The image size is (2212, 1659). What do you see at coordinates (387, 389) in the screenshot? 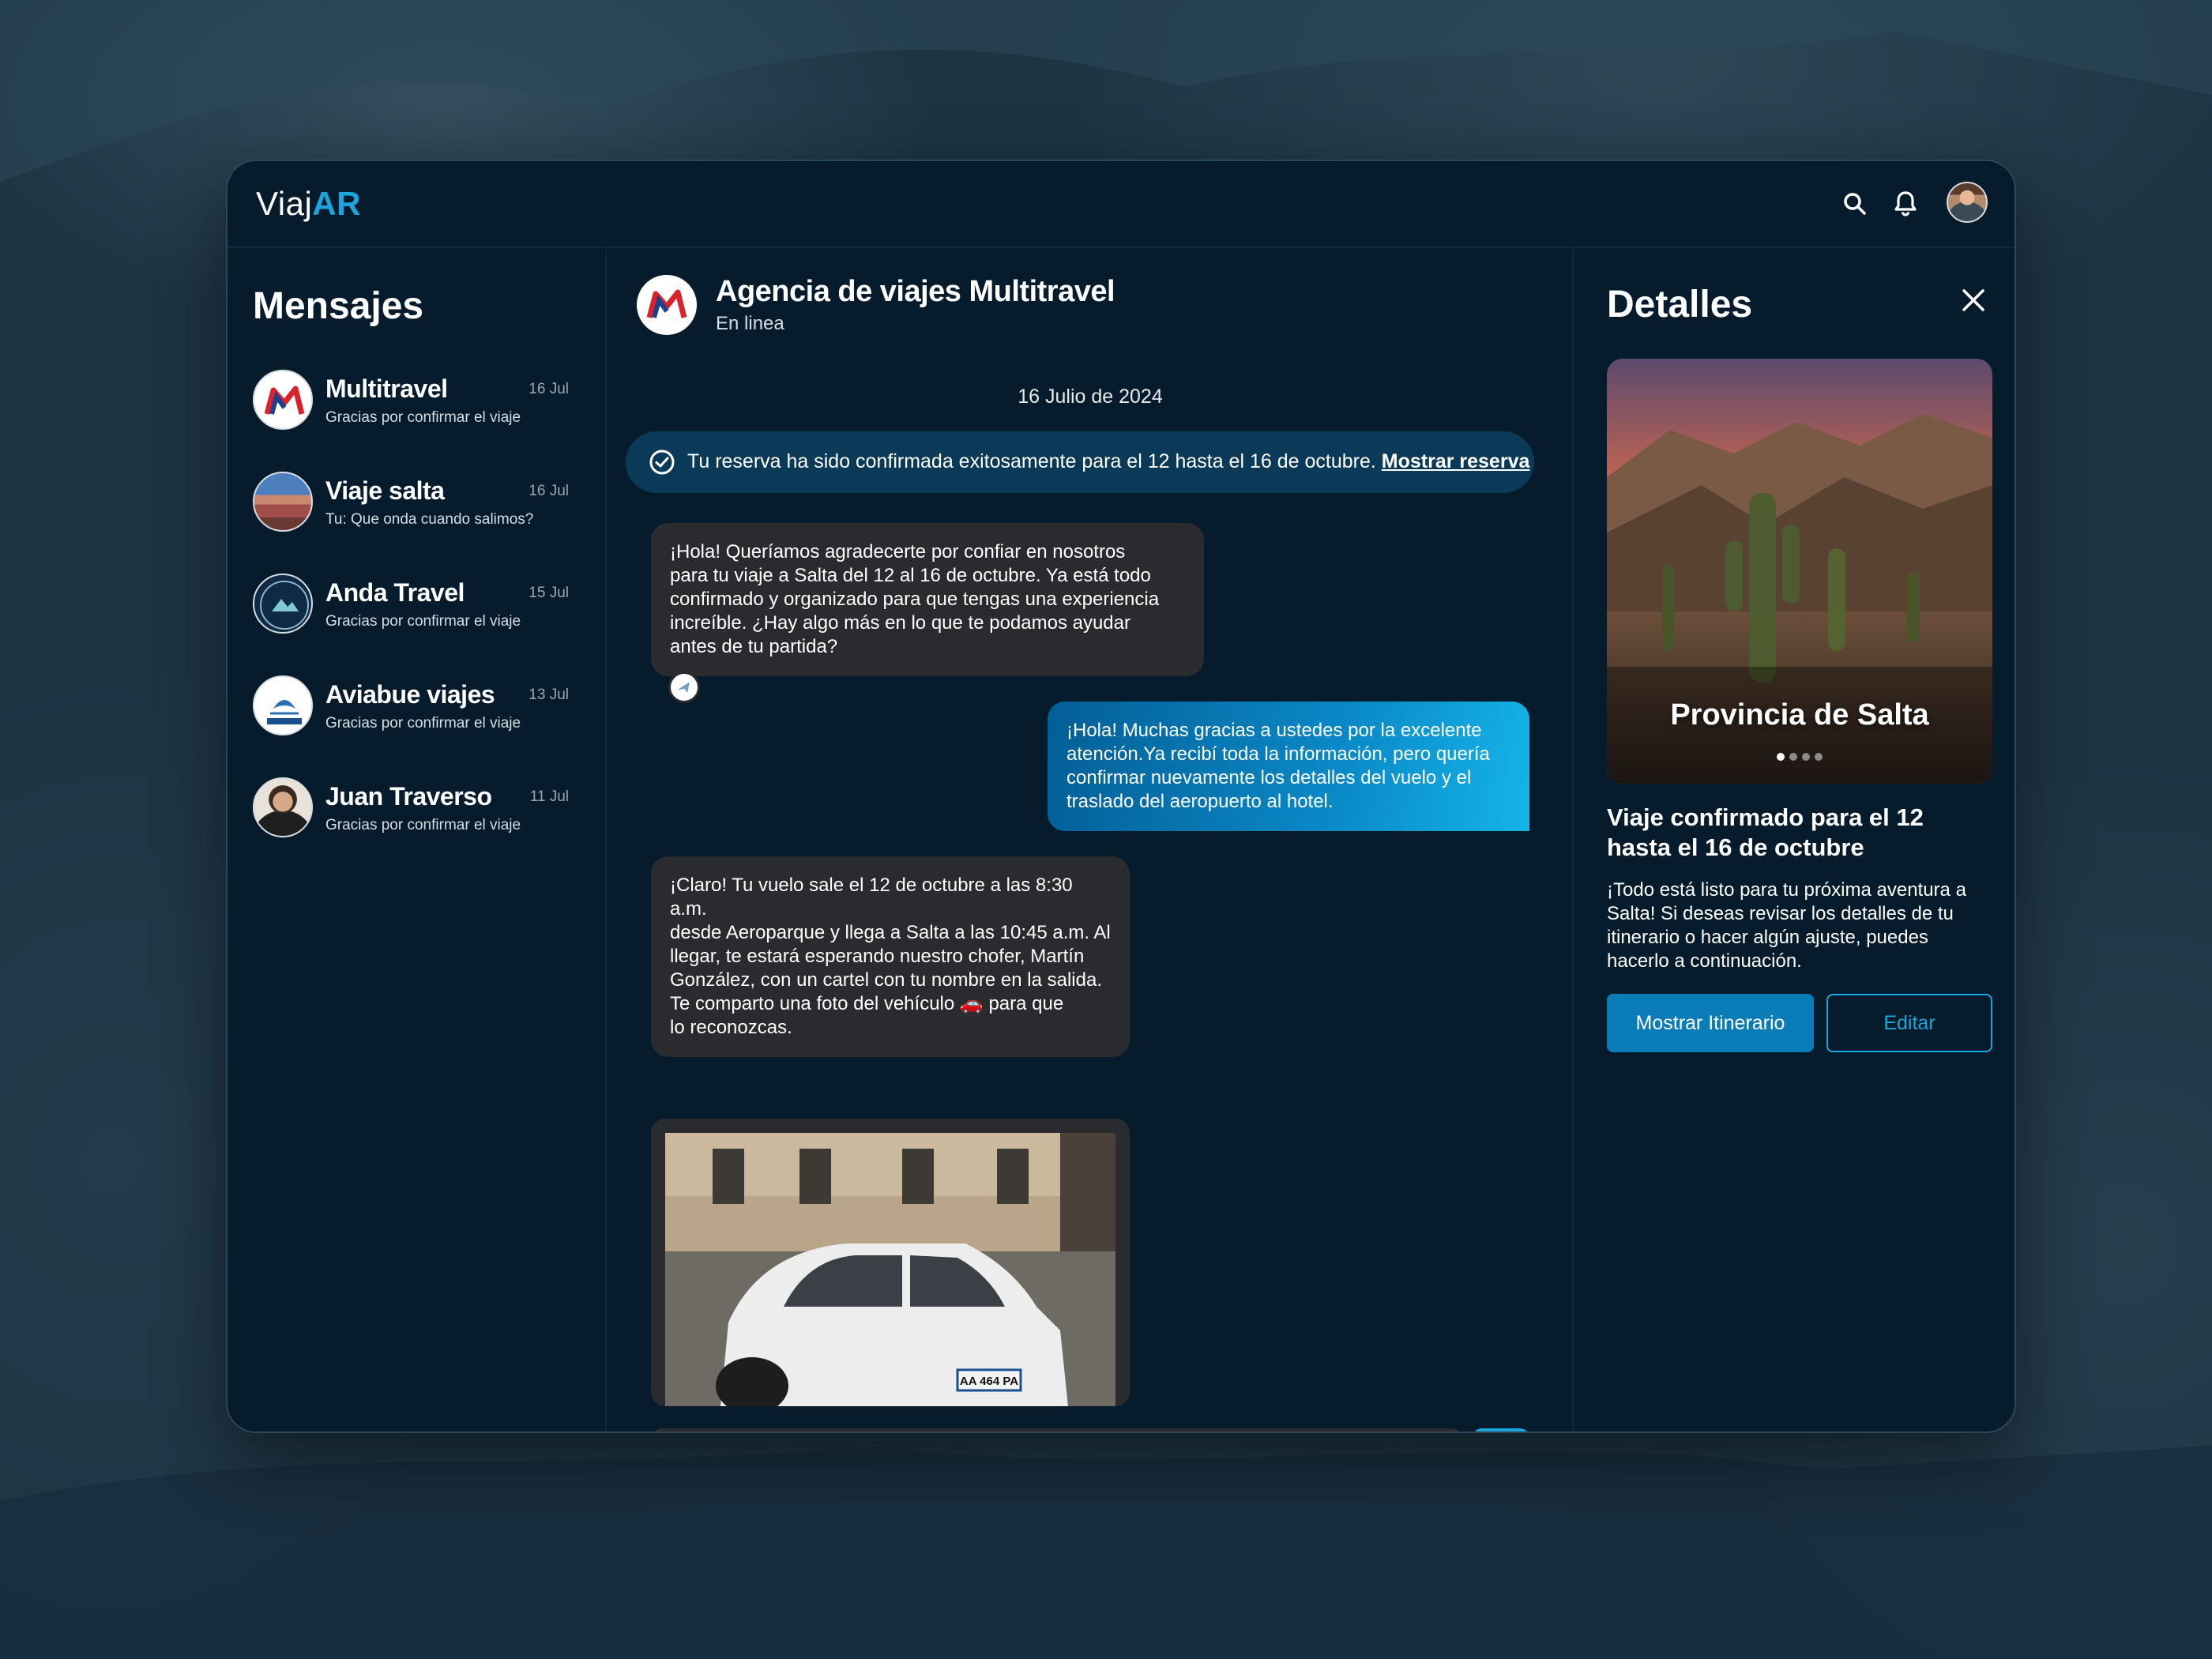
I see `conversation-name: Multitravel` at bounding box center [387, 389].